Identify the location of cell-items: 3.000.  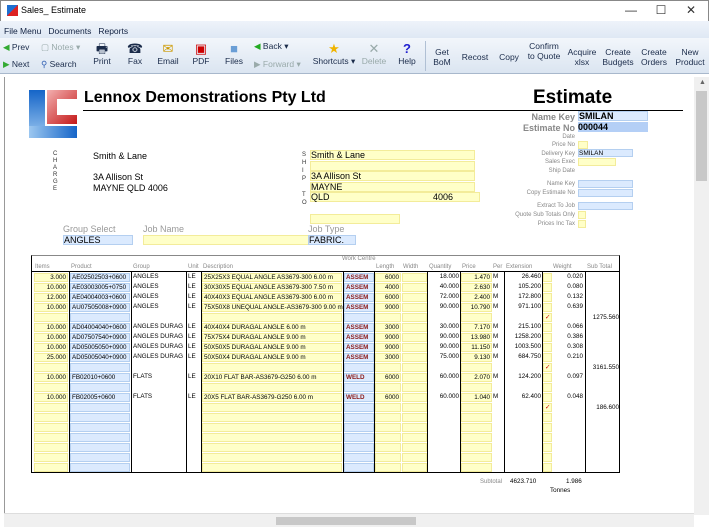
(51, 277).